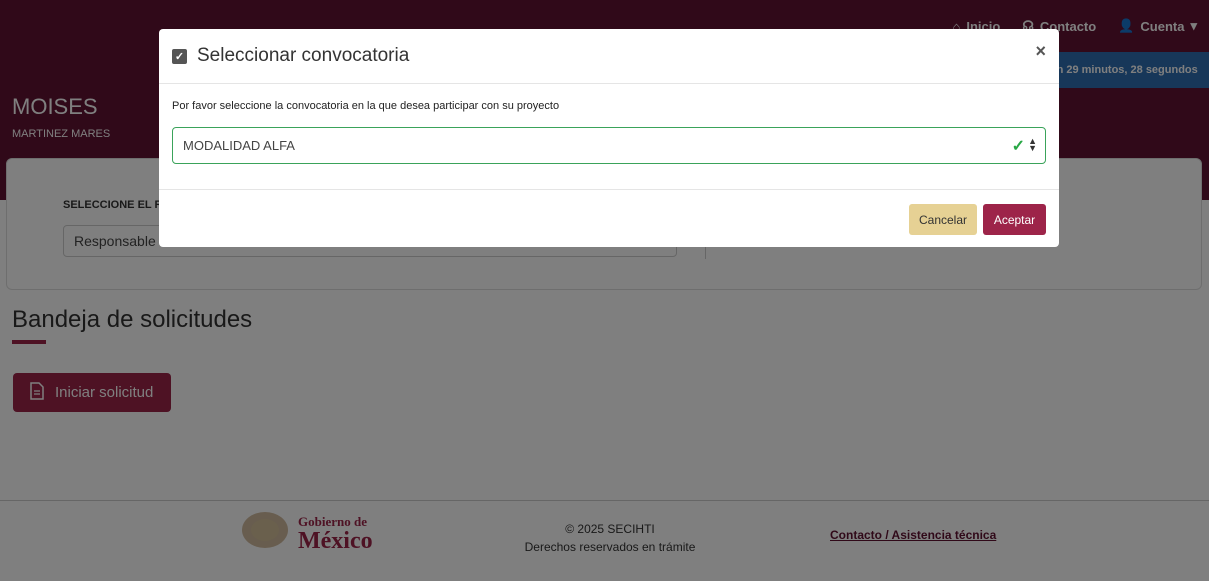 The image size is (1209, 581). Describe the element at coordinates (1040, 51) in the screenshot. I see `close-button: ×` at that location.